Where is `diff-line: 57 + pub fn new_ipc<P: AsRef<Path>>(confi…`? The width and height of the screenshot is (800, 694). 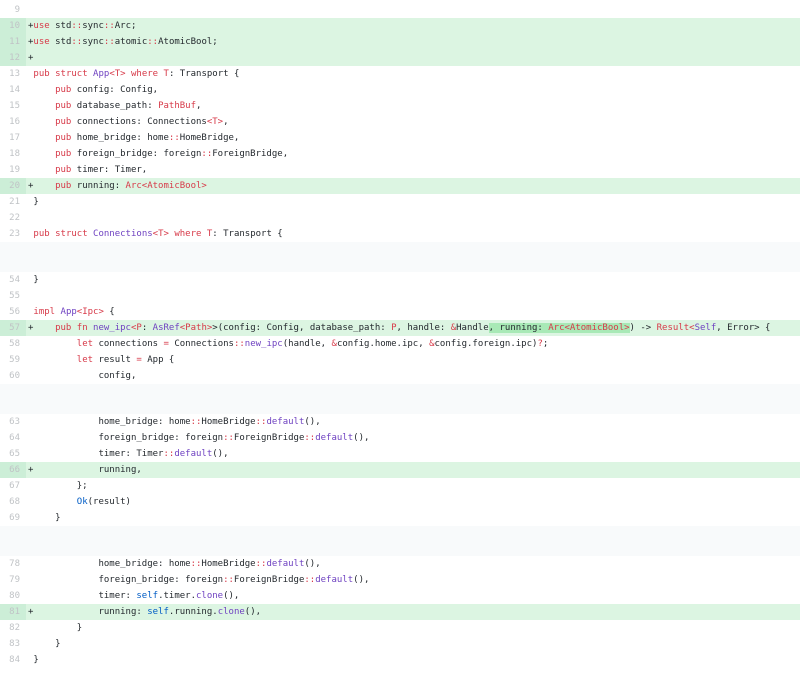
diff-line: 57 + pub fn new_ipc<P: AsRef<Path>>(confi… is located at coordinates (400, 328).